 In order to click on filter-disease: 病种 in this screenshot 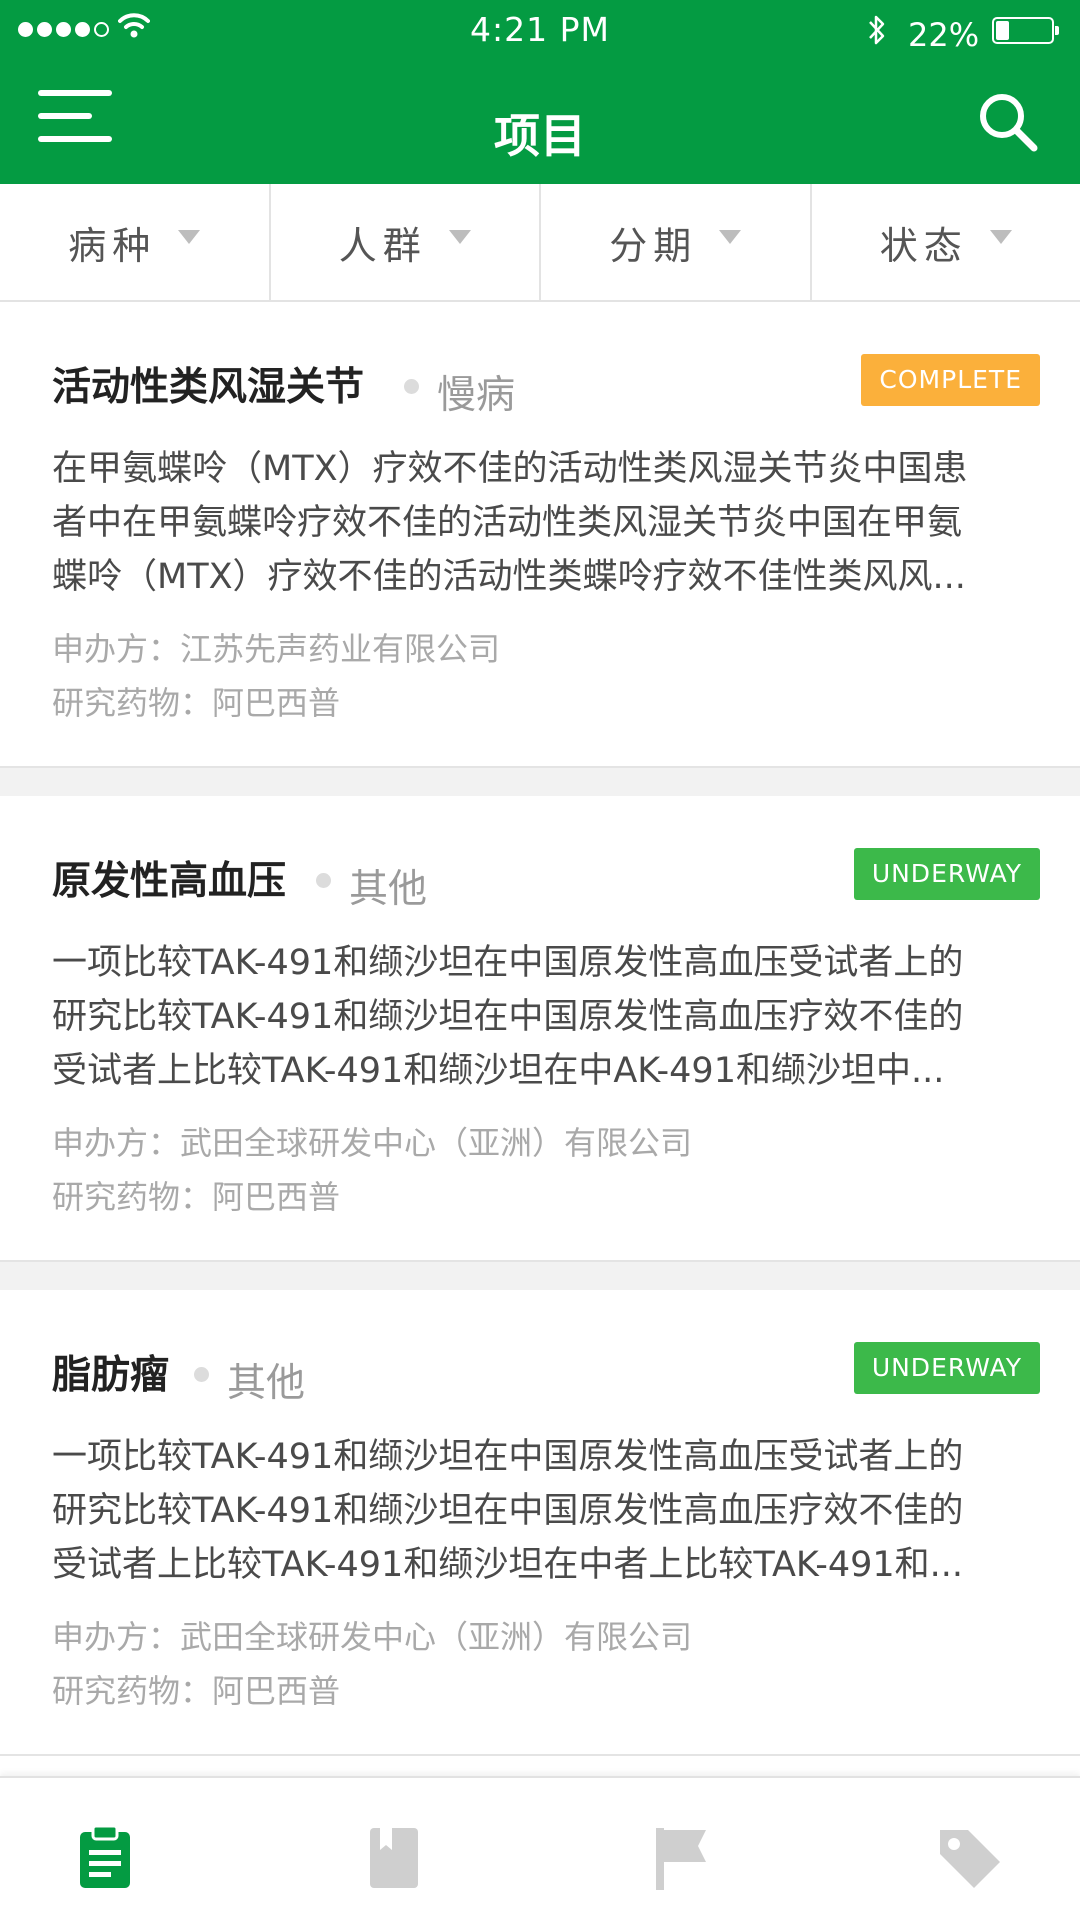, I will do `click(135, 242)`.